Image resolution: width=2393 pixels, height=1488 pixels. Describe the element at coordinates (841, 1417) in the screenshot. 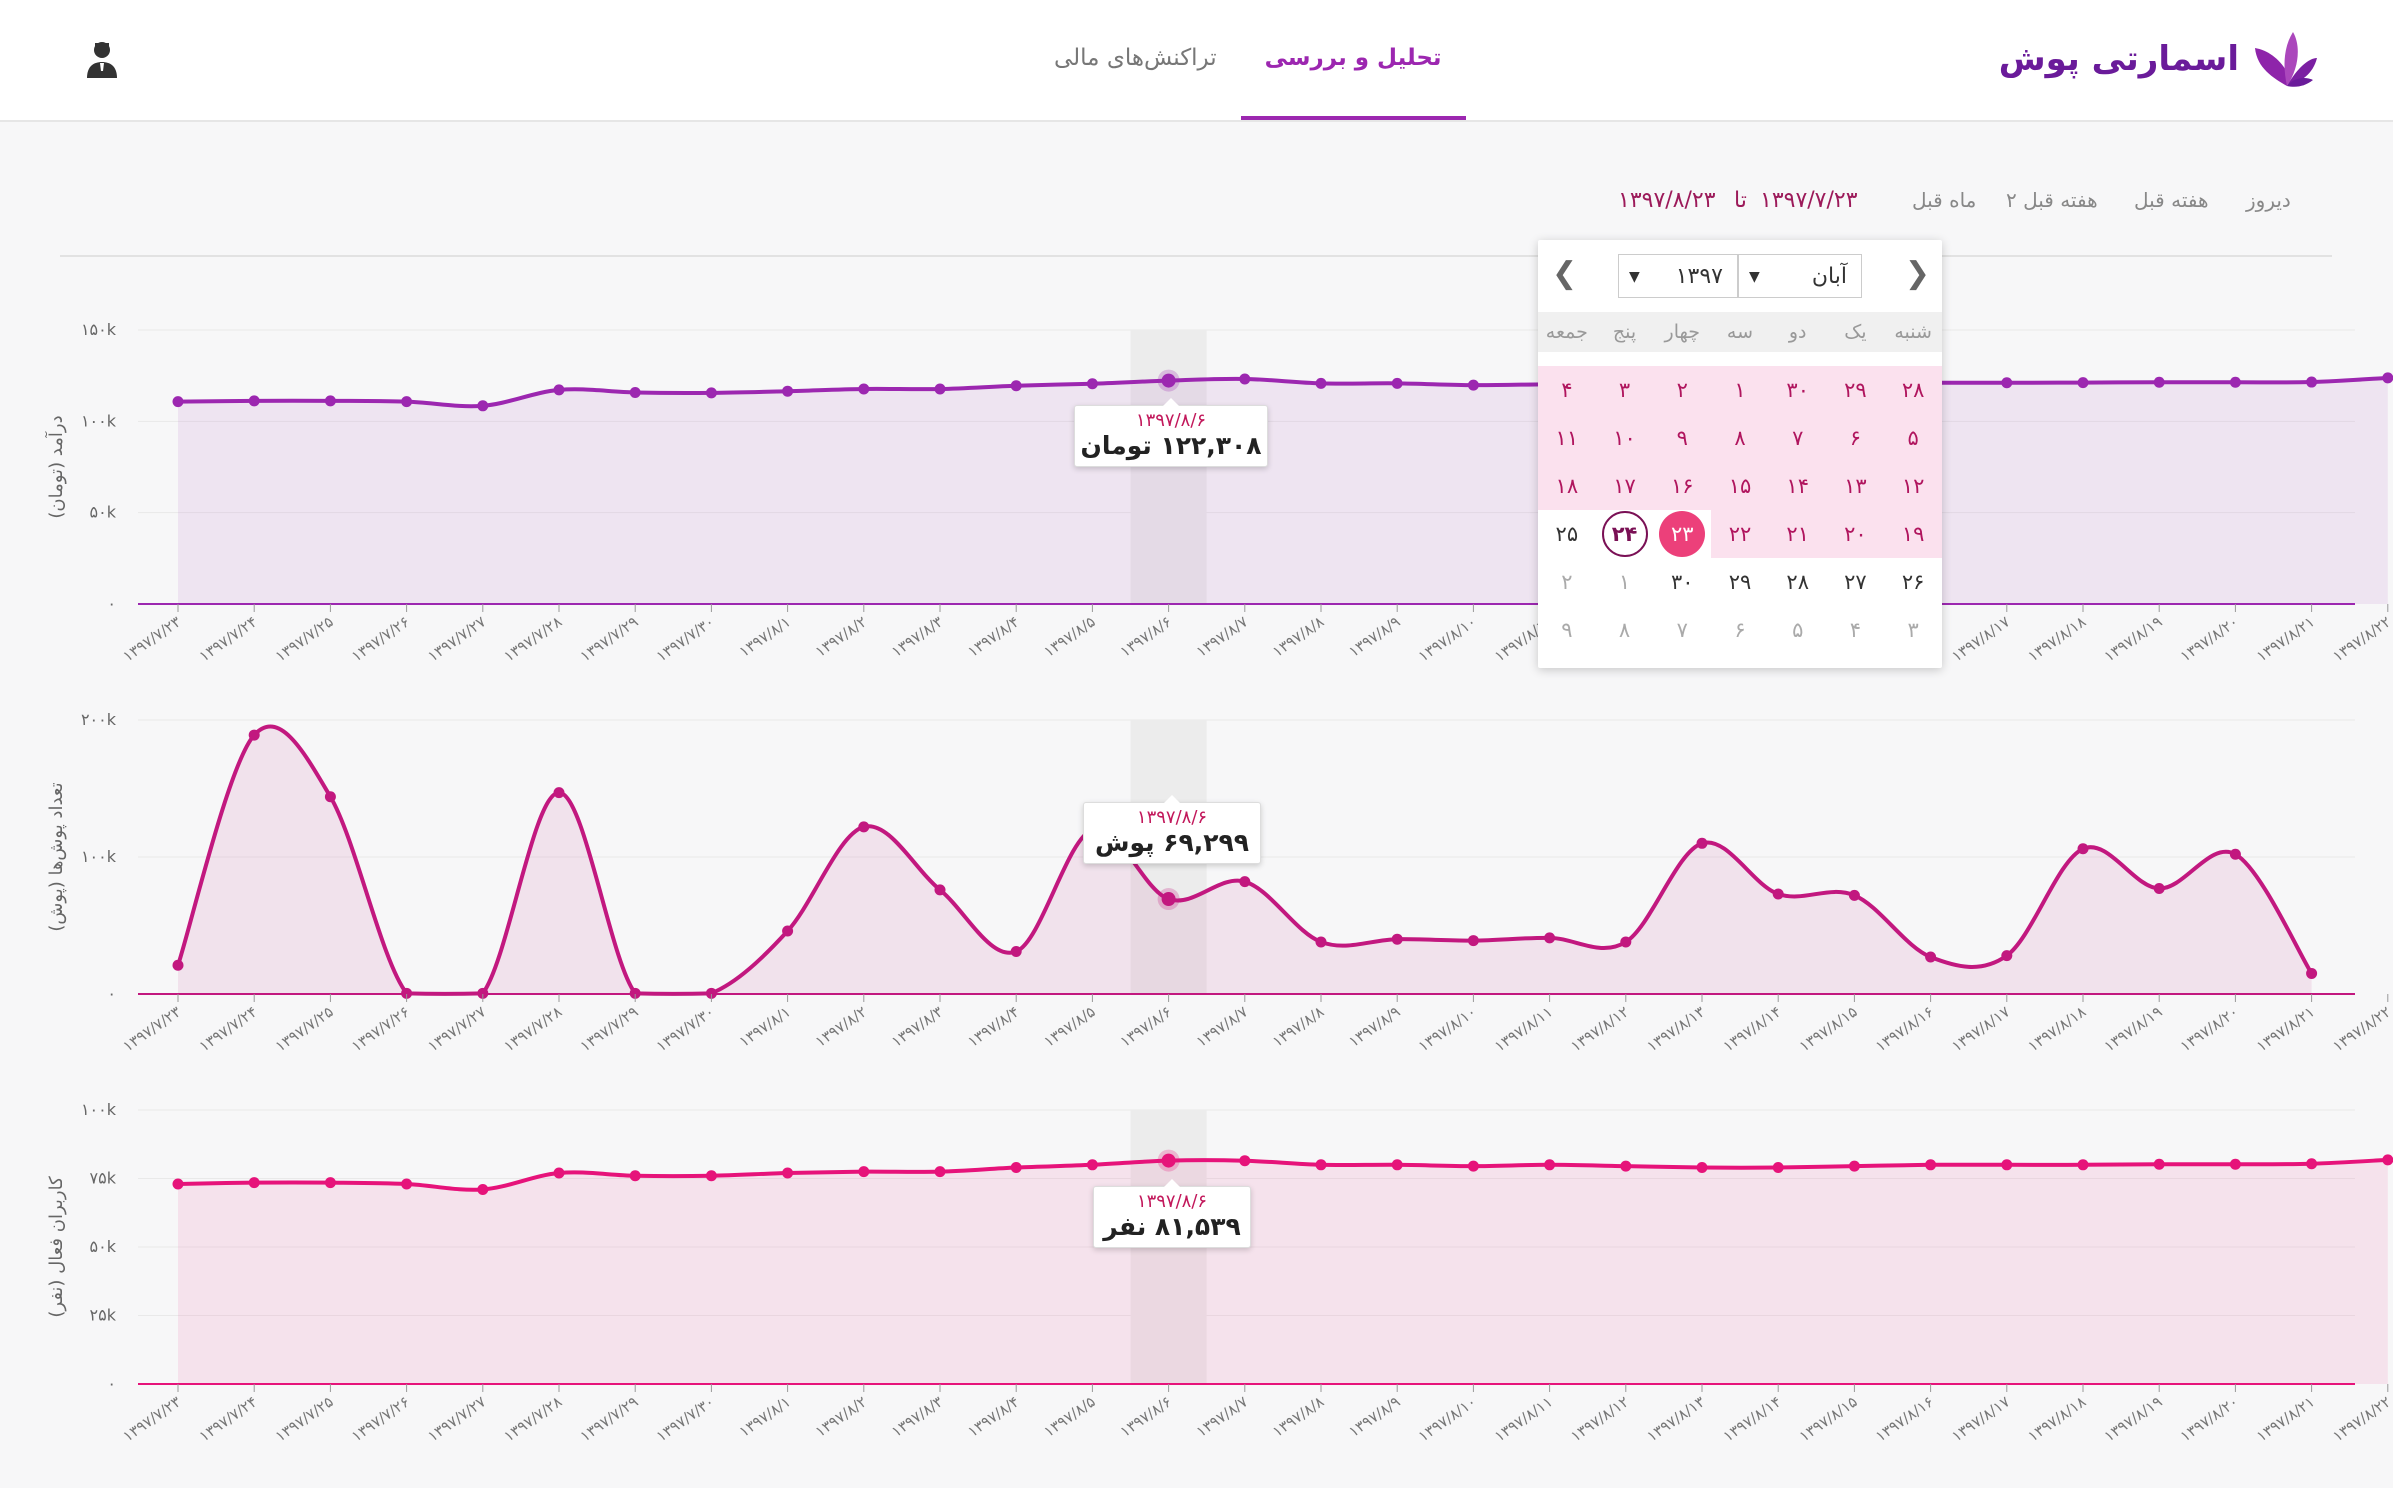

I see `x-tick-label: ۱۳۹۷/۸/۲` at that location.